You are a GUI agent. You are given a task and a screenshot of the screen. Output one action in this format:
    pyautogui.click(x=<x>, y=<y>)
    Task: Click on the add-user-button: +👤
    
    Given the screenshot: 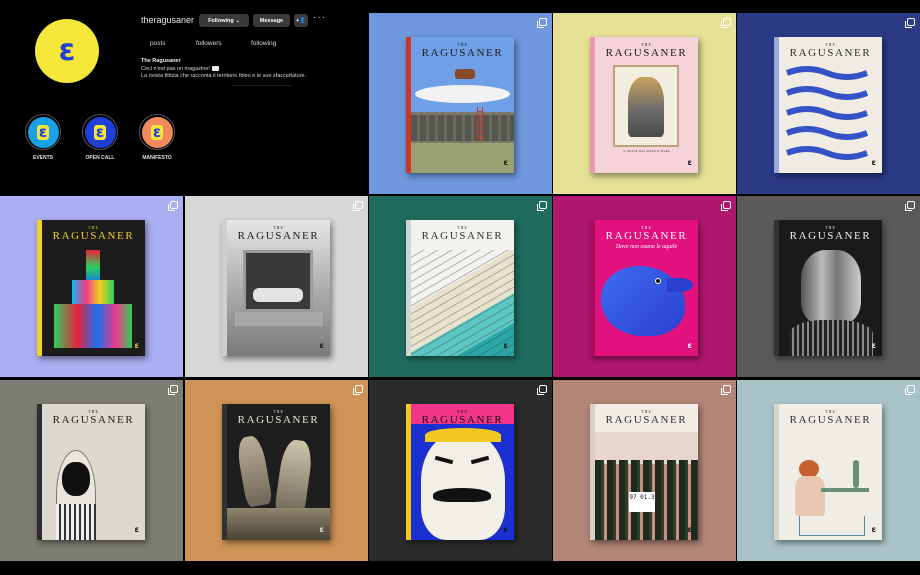 What is the action you would take?
    pyautogui.click(x=301, y=20)
    